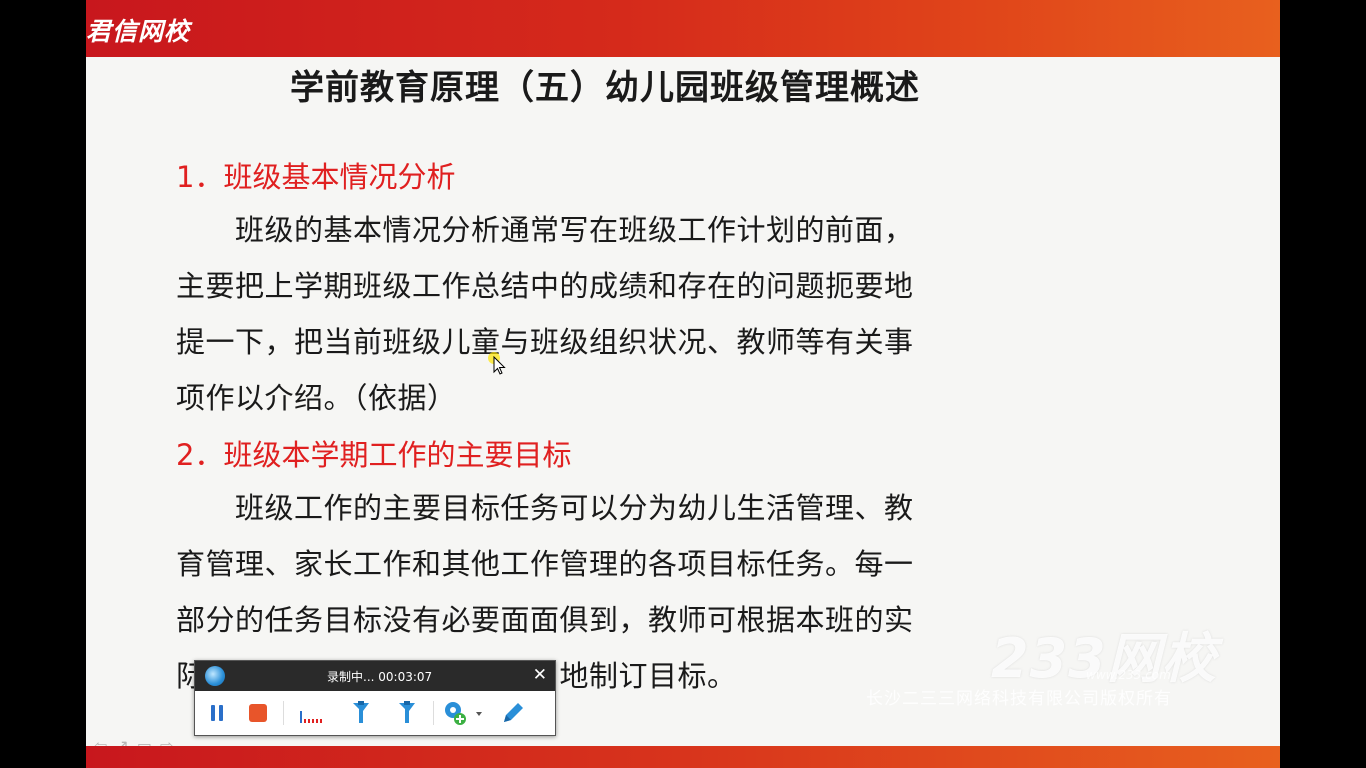 The image size is (1366, 768). Describe the element at coordinates (1019, 699) in the screenshot. I see `watermark-copyright: 长沙二三三网络科技有限公司版权所有` at that location.